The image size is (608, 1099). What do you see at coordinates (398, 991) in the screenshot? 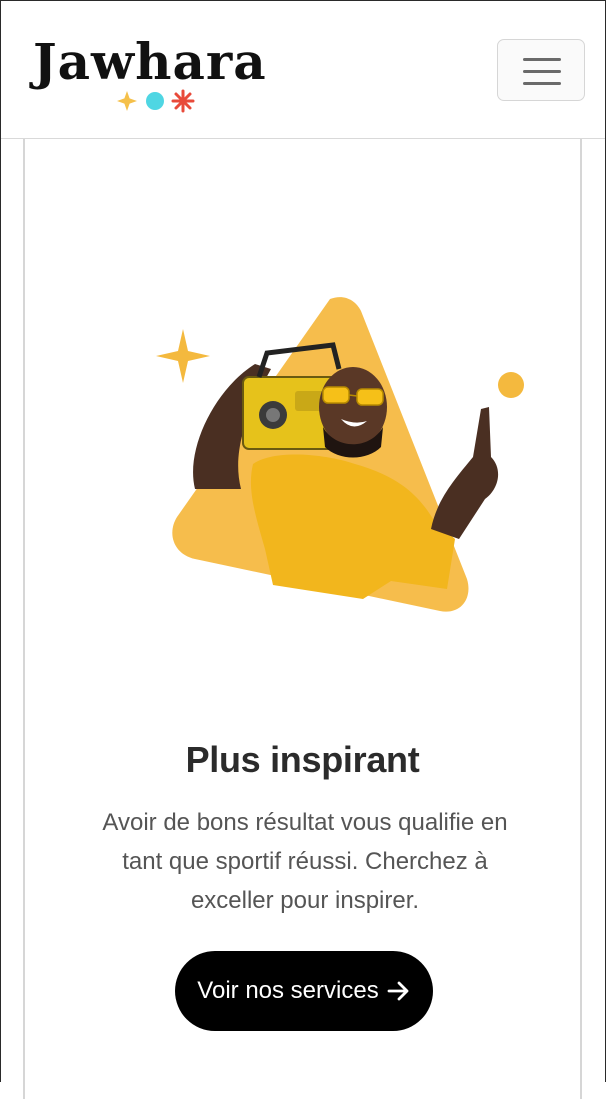
I see `arrow-right-icon` at bounding box center [398, 991].